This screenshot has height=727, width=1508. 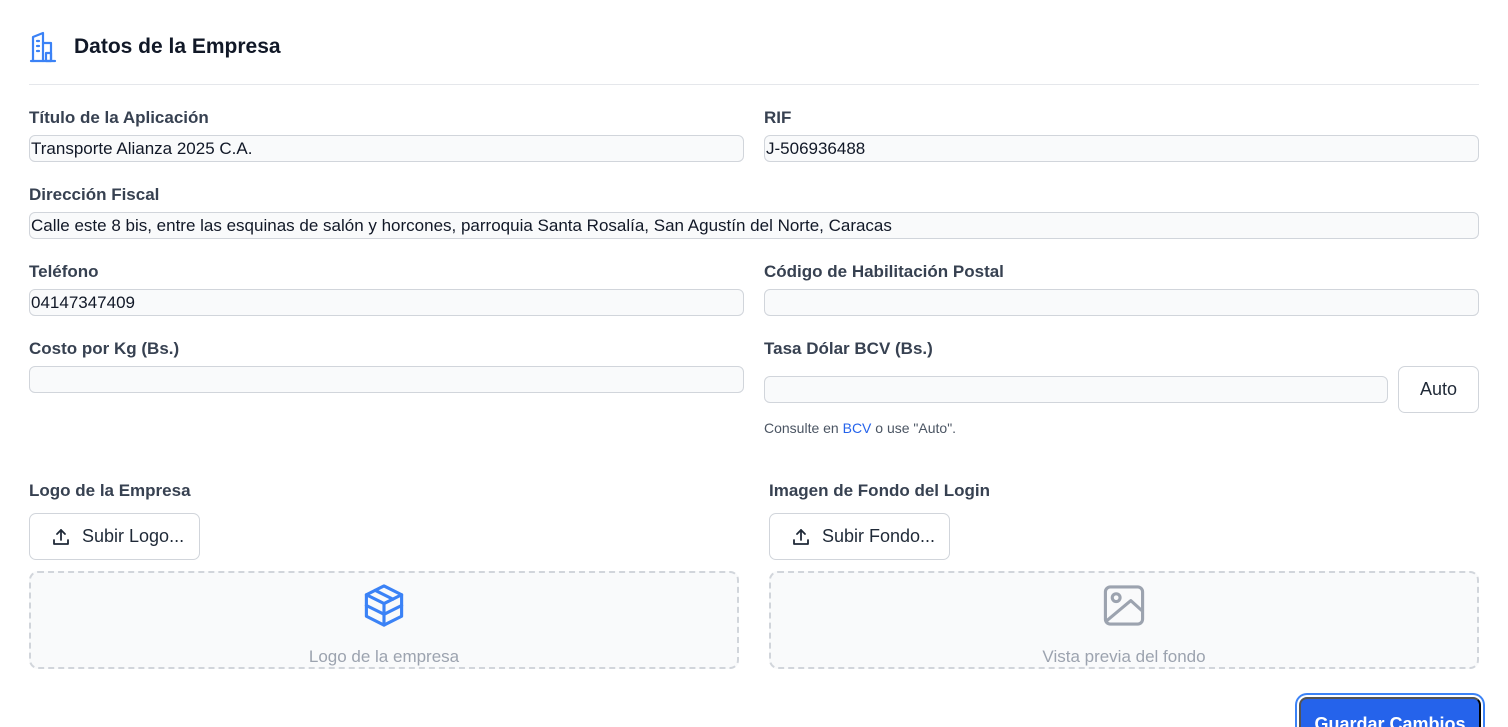 What do you see at coordinates (879, 490) in the screenshot?
I see `background-label: Imagen de Fondo del Login` at bounding box center [879, 490].